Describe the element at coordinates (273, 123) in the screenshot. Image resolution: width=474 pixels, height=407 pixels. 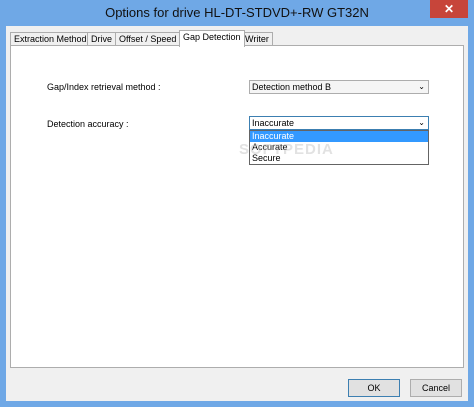
I see `detection-accuracy-value: Inaccurate` at that location.